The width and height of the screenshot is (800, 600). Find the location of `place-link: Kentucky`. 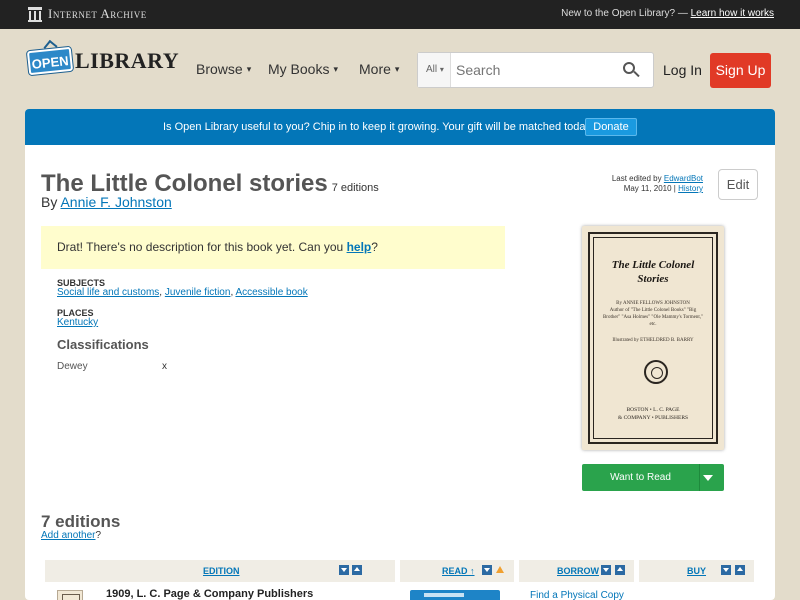

place-link: Kentucky is located at coordinates (77, 322).